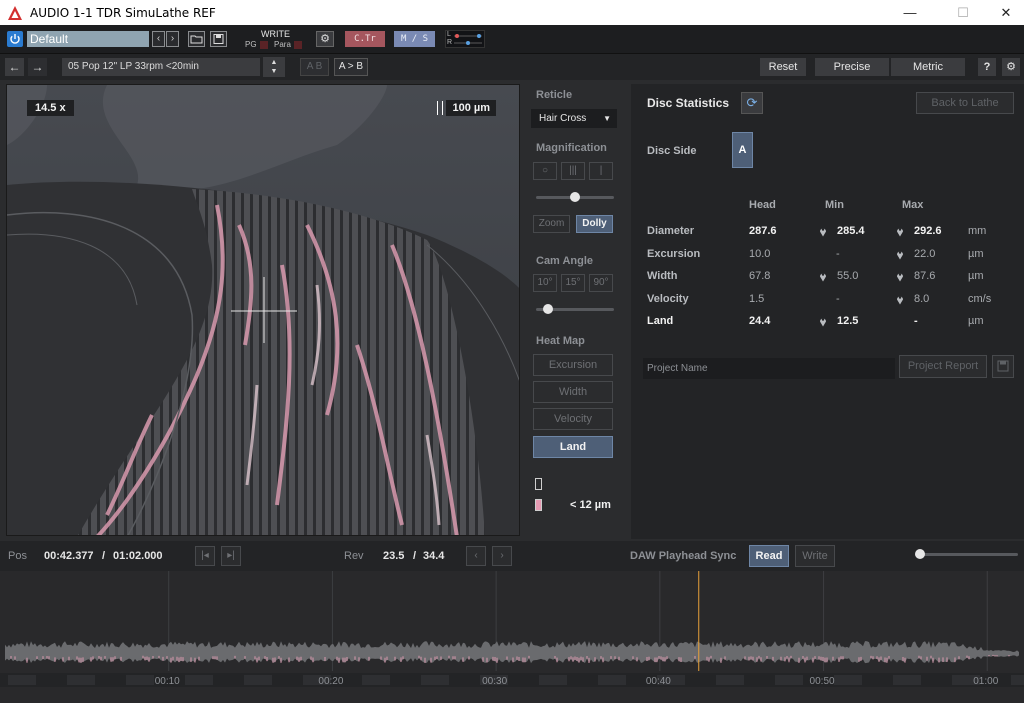 Image resolution: width=1024 pixels, height=703 pixels. What do you see at coordinates (573, 447) in the screenshot?
I see `heatmap-land-button: Land` at bounding box center [573, 447].